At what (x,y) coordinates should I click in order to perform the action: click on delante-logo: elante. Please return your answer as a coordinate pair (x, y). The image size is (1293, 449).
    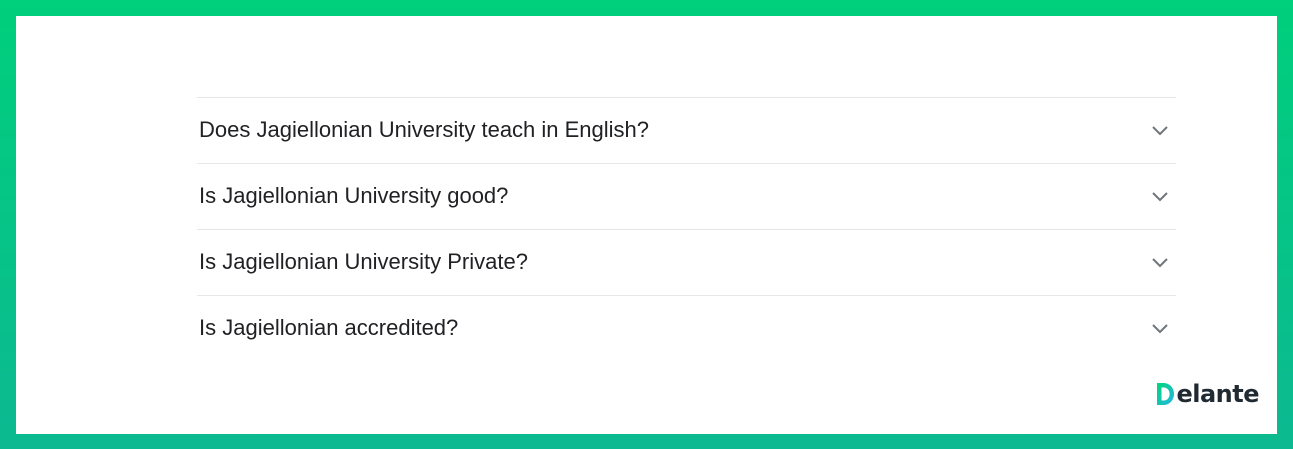
    Looking at the image, I should click on (1207, 392).